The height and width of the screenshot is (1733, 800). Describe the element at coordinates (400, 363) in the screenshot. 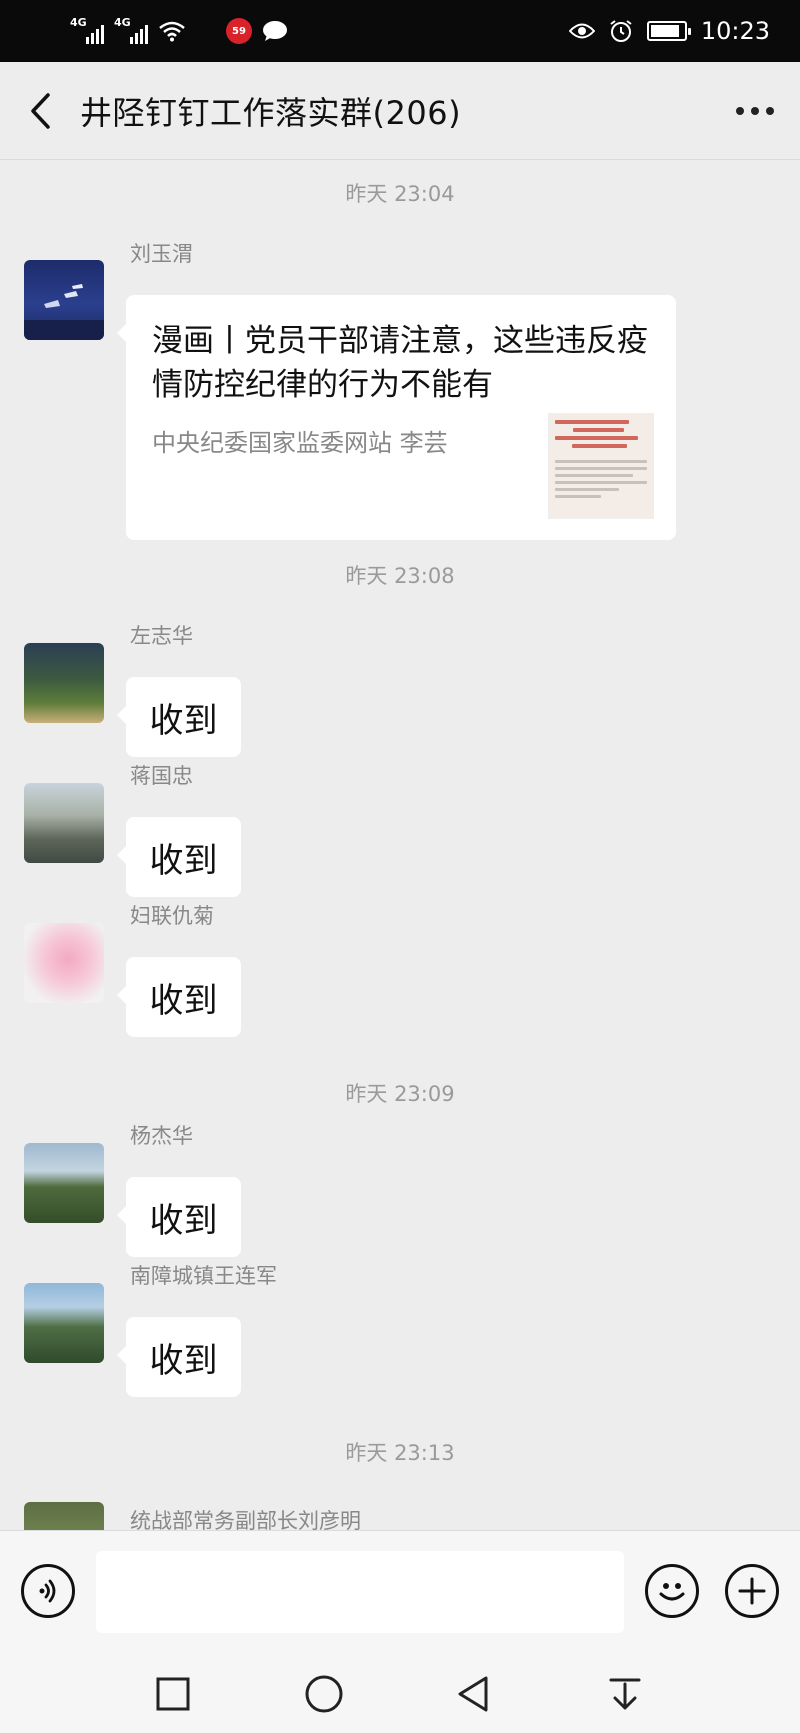

I see `card-title: 漫画丨党员干部请注意，这些违反疫情防控纪律的行为不能有` at that location.